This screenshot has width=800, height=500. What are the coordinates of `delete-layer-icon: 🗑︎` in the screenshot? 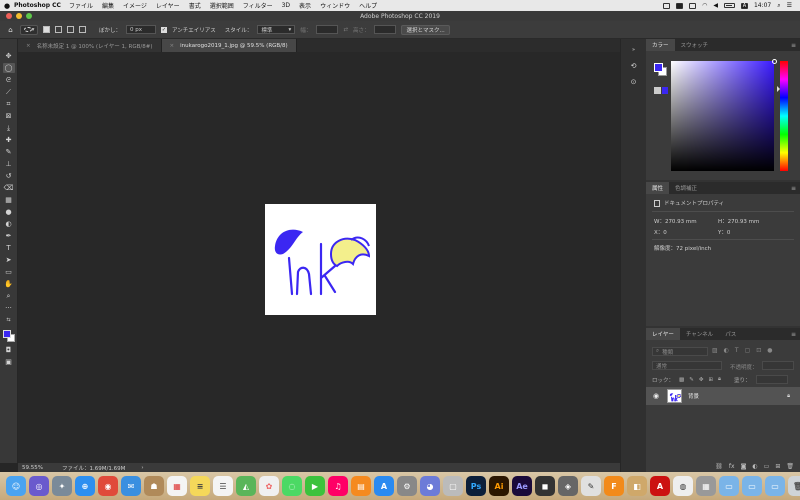 It's located at (790, 466).